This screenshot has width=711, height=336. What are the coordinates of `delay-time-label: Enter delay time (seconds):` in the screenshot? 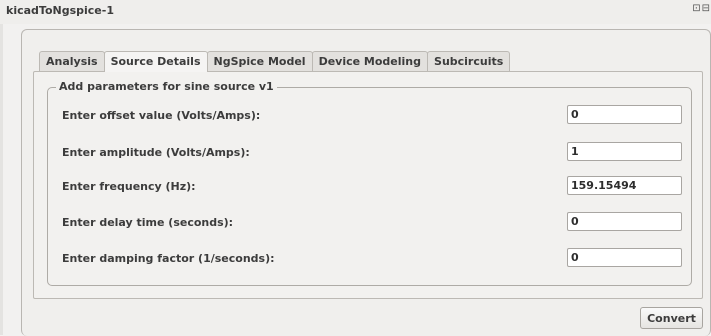 It's located at (148, 222).